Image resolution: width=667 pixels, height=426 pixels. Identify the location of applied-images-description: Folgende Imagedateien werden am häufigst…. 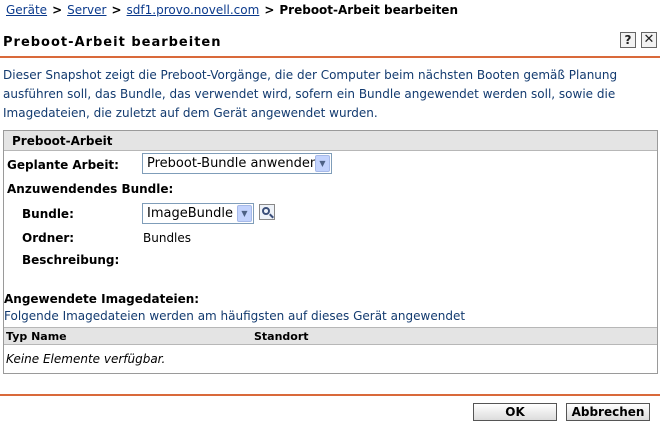
(235, 316).